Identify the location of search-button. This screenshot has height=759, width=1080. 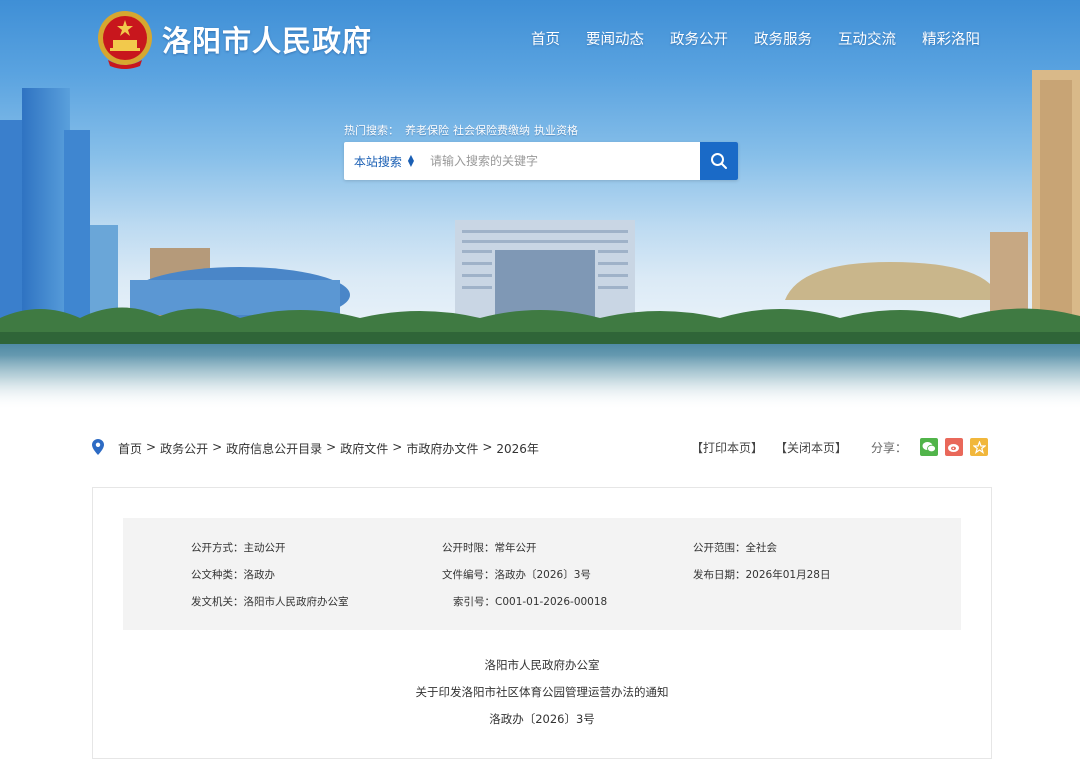
(719, 161).